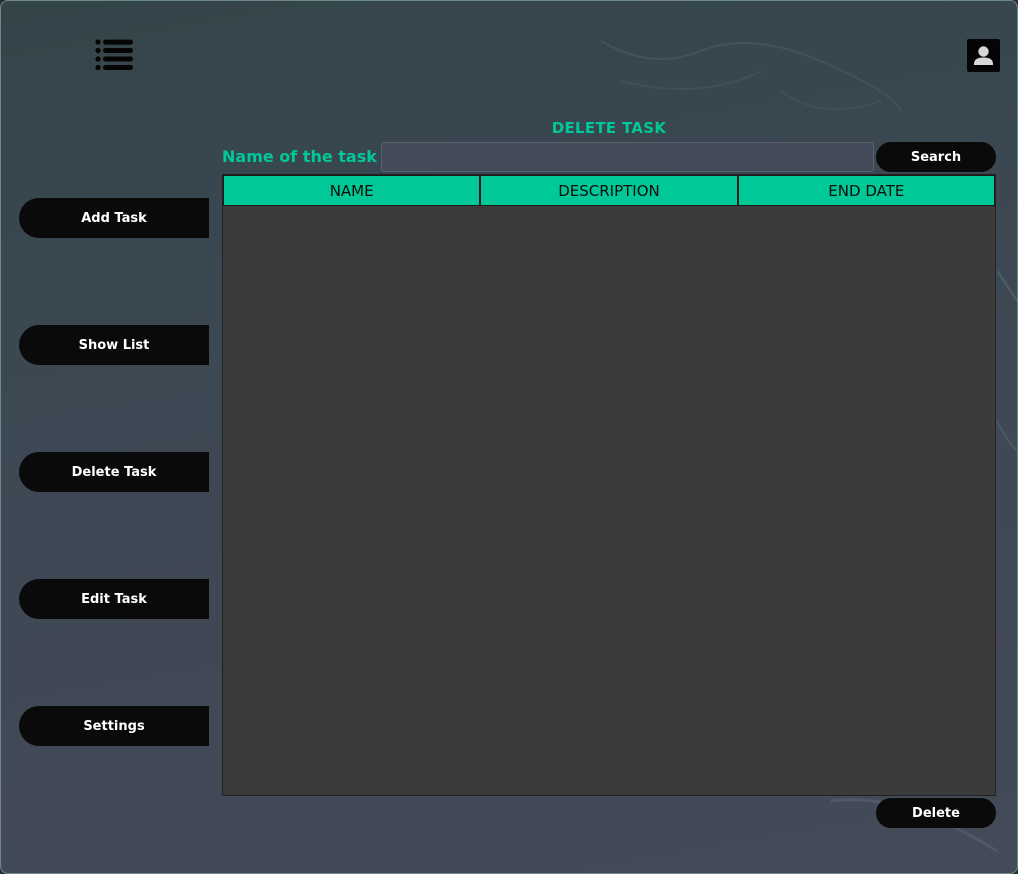  I want to click on column-header-description: DESCRIPTION, so click(609, 190).